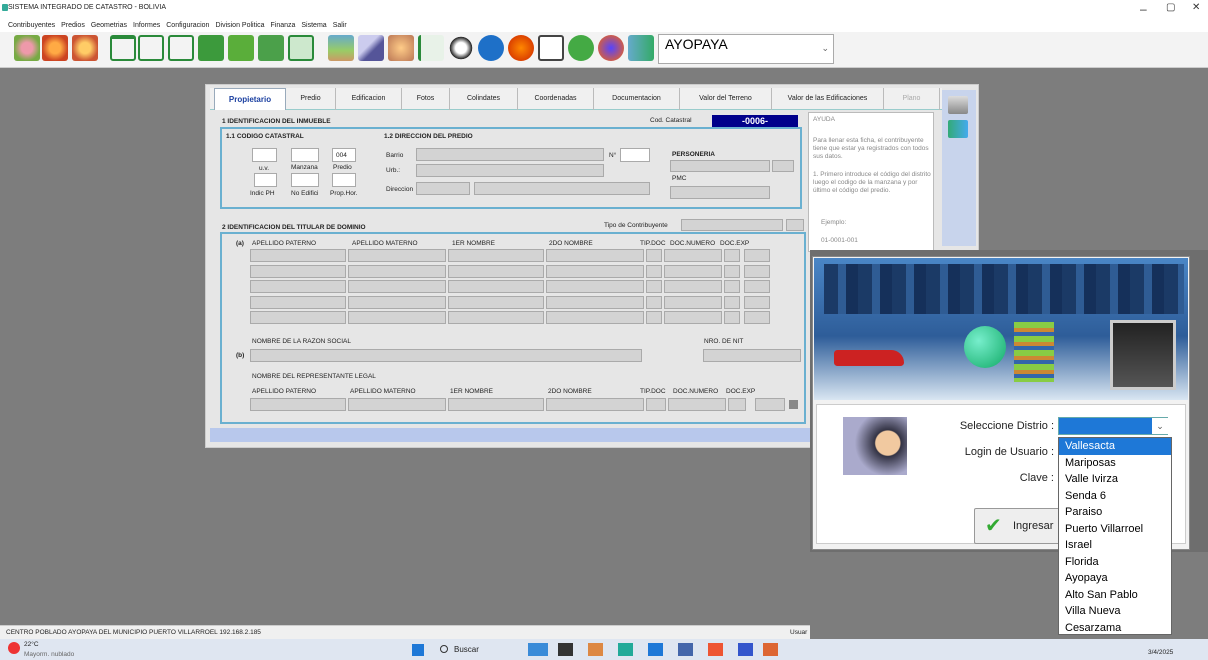 This screenshot has width=1208, height=660. Describe the element at coordinates (369, 99) in the screenshot. I see `tab-edificacion: Edificacion` at that location.